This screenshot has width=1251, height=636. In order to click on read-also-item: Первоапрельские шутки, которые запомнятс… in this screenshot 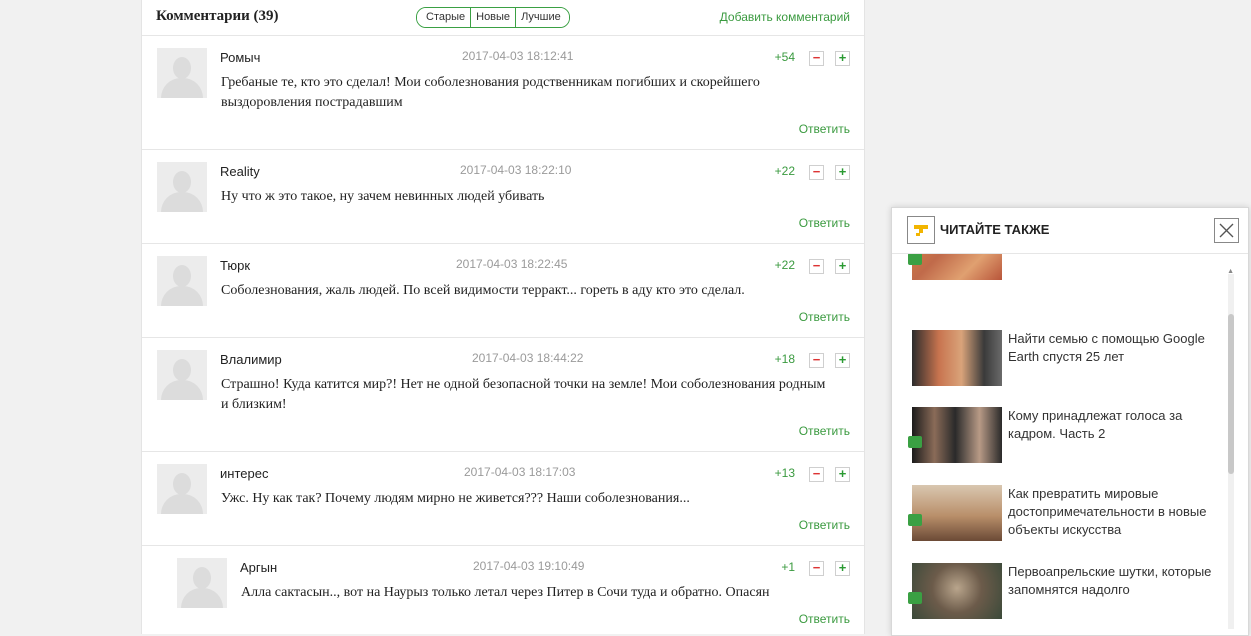, I will do `click(1065, 592)`.